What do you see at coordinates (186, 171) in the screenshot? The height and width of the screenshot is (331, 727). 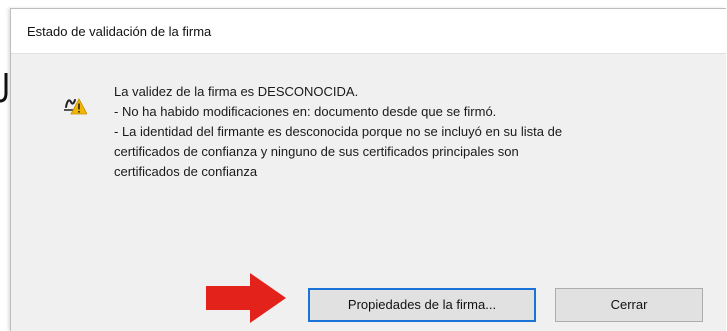 I see `message-line-identity-end: certificados de confianza` at bounding box center [186, 171].